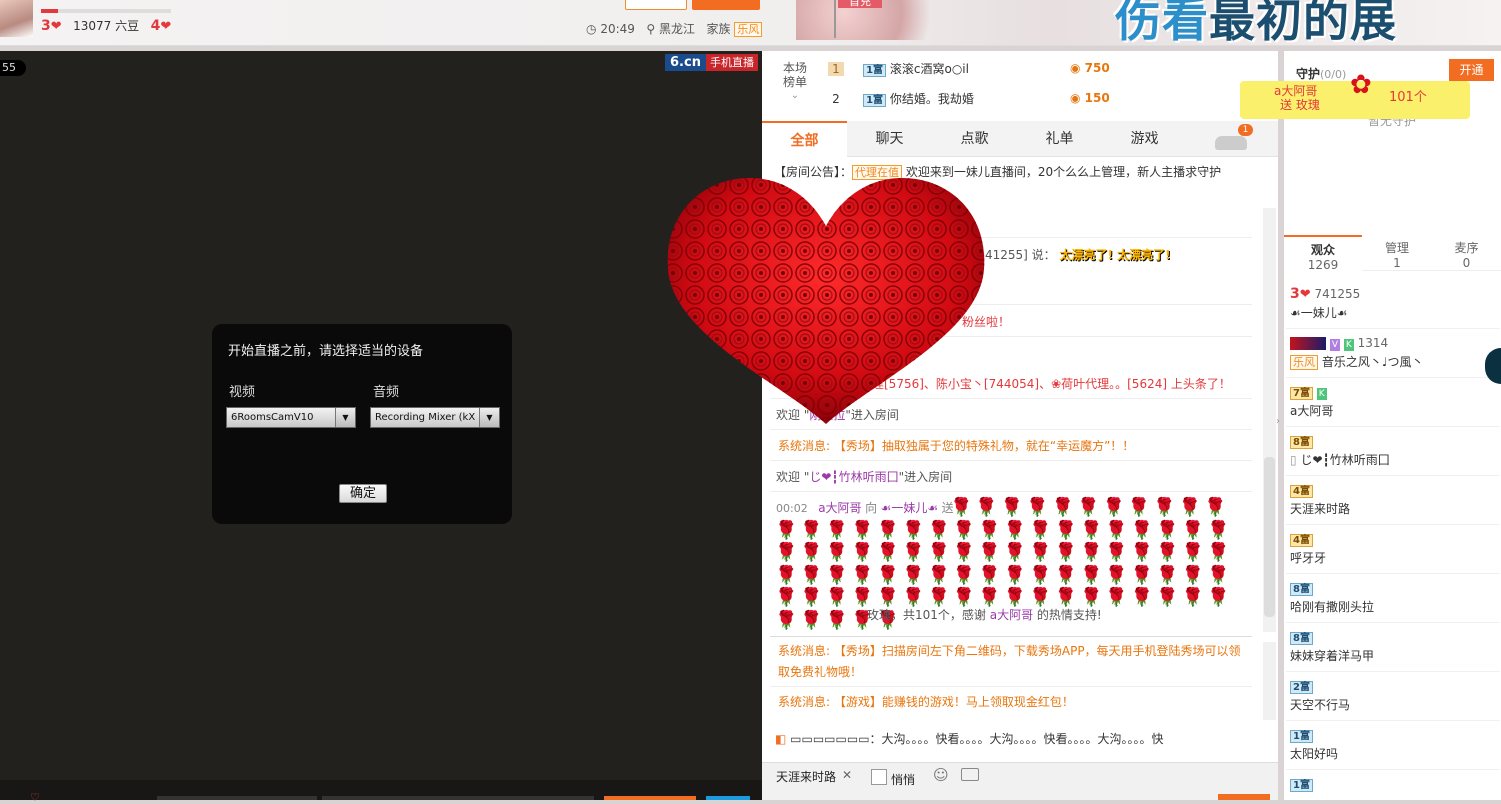  Describe the element at coordinates (16, 18) in the screenshot. I see `anchor-avatar` at that location.